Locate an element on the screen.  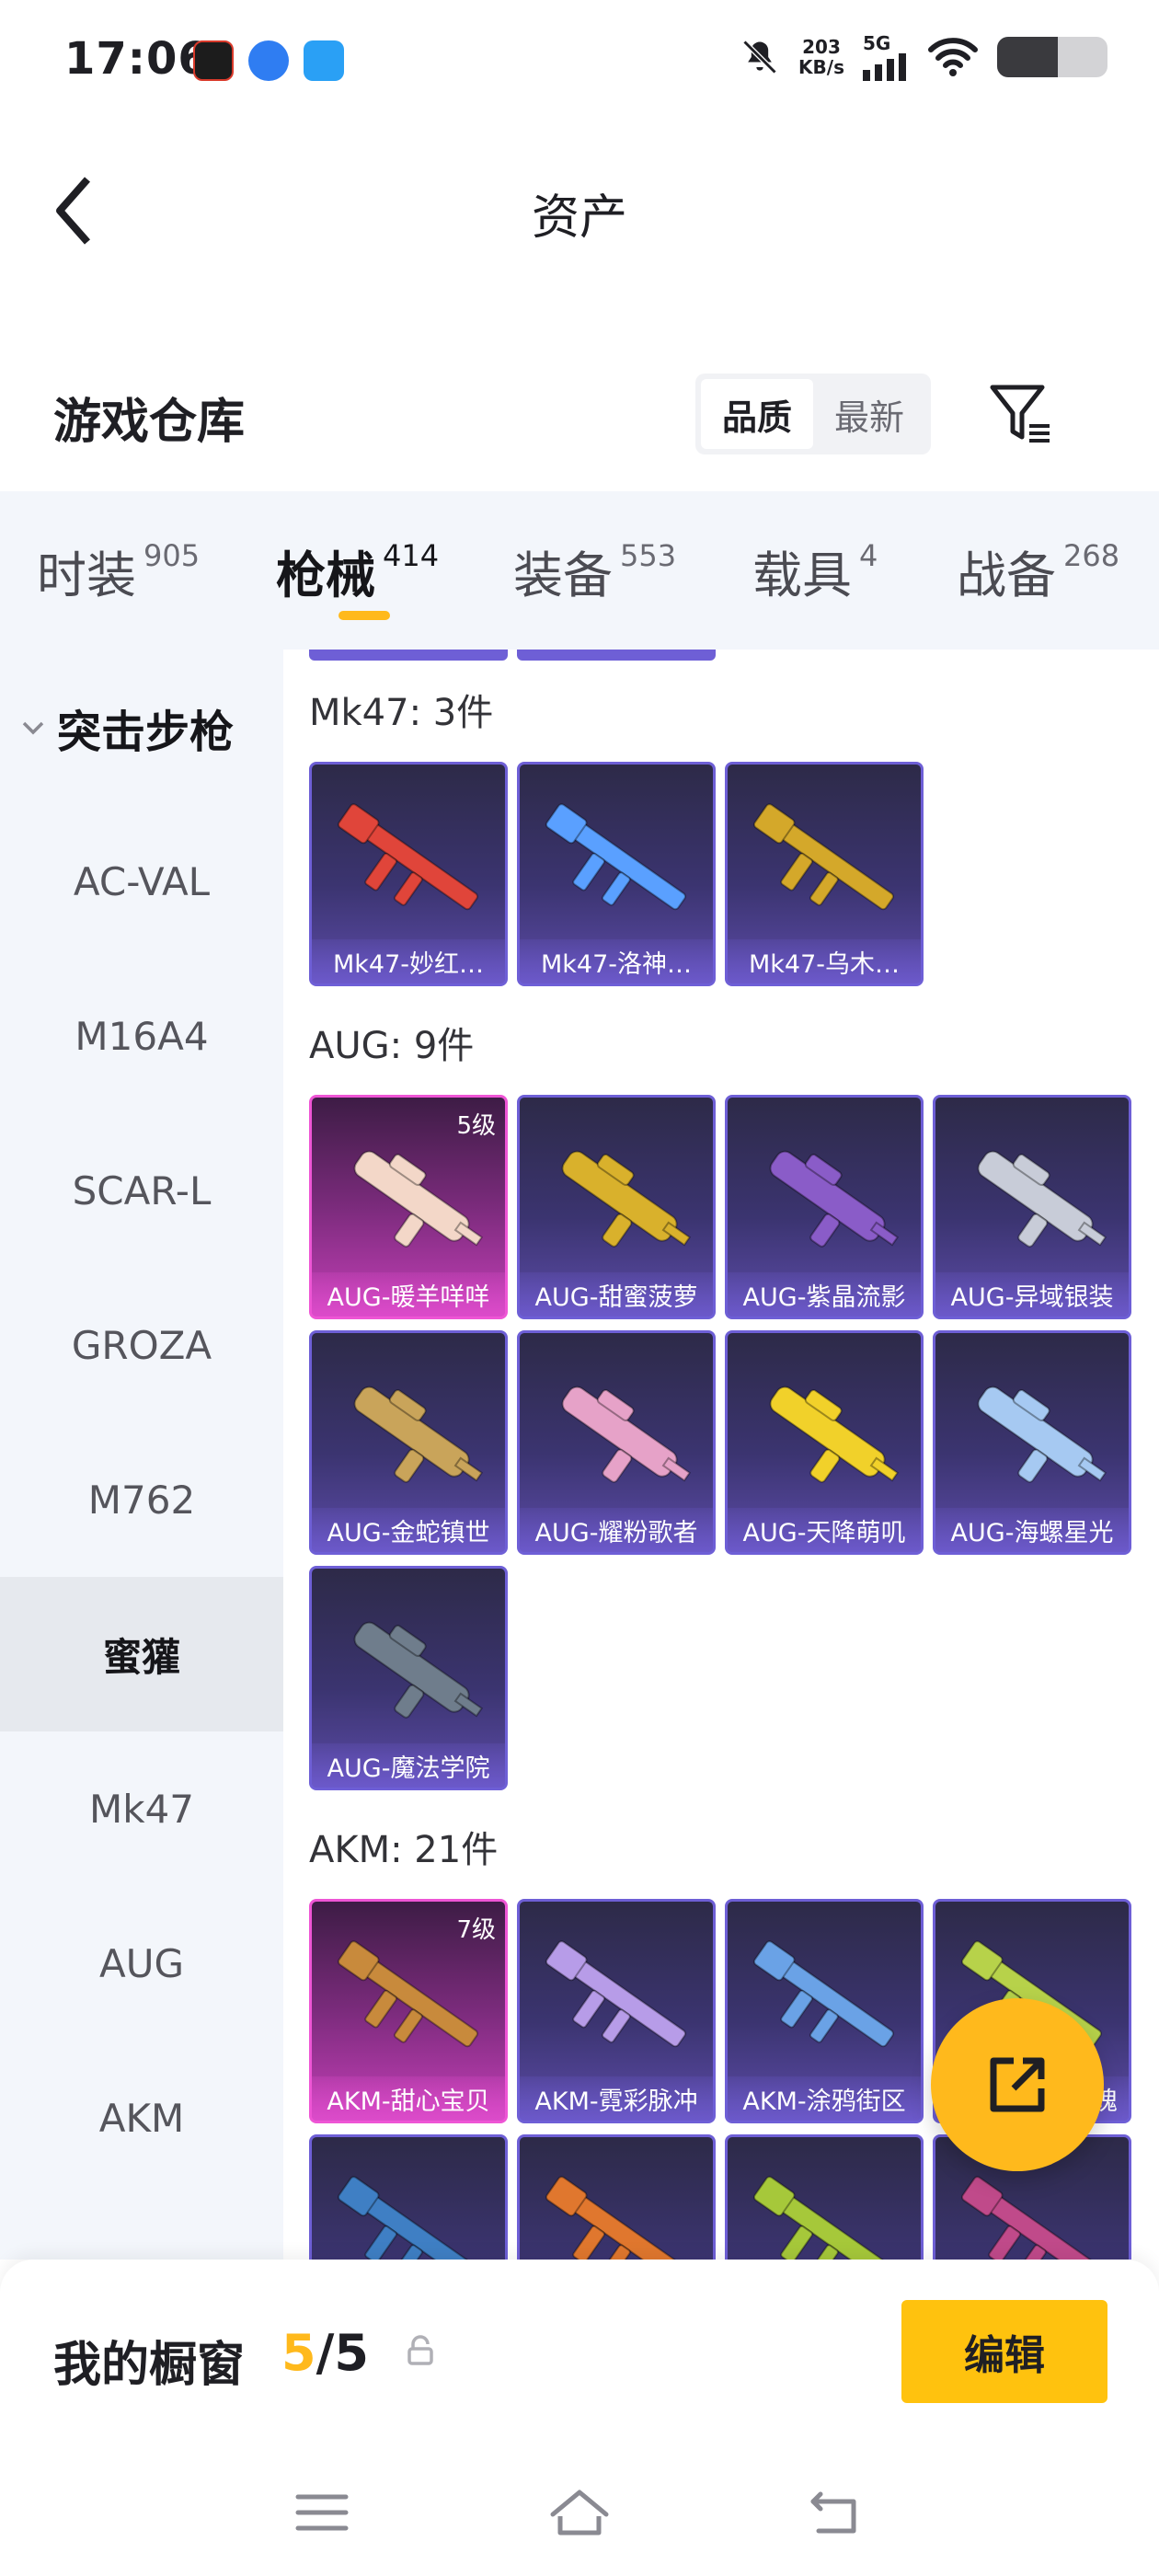
sidebar-item-m762: M762 is located at coordinates (141, 1499).